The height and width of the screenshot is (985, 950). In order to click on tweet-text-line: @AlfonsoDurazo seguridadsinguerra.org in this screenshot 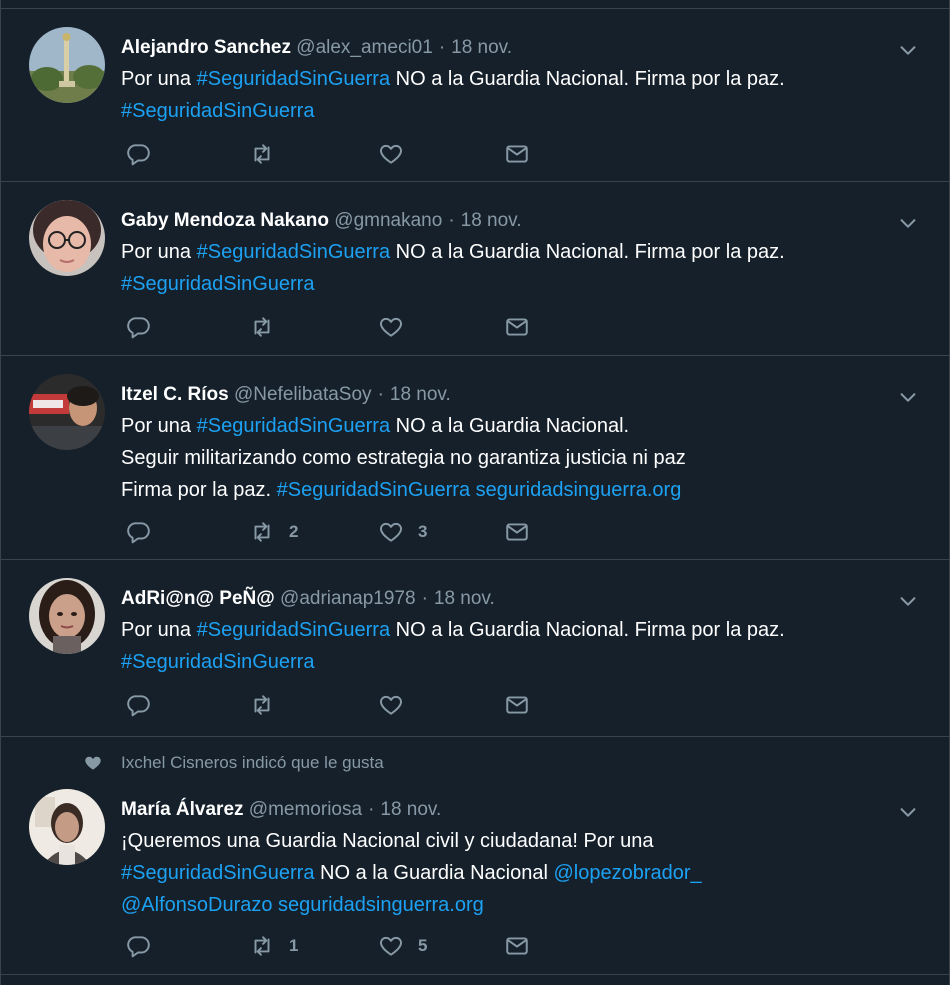, I will do `click(505, 905)`.